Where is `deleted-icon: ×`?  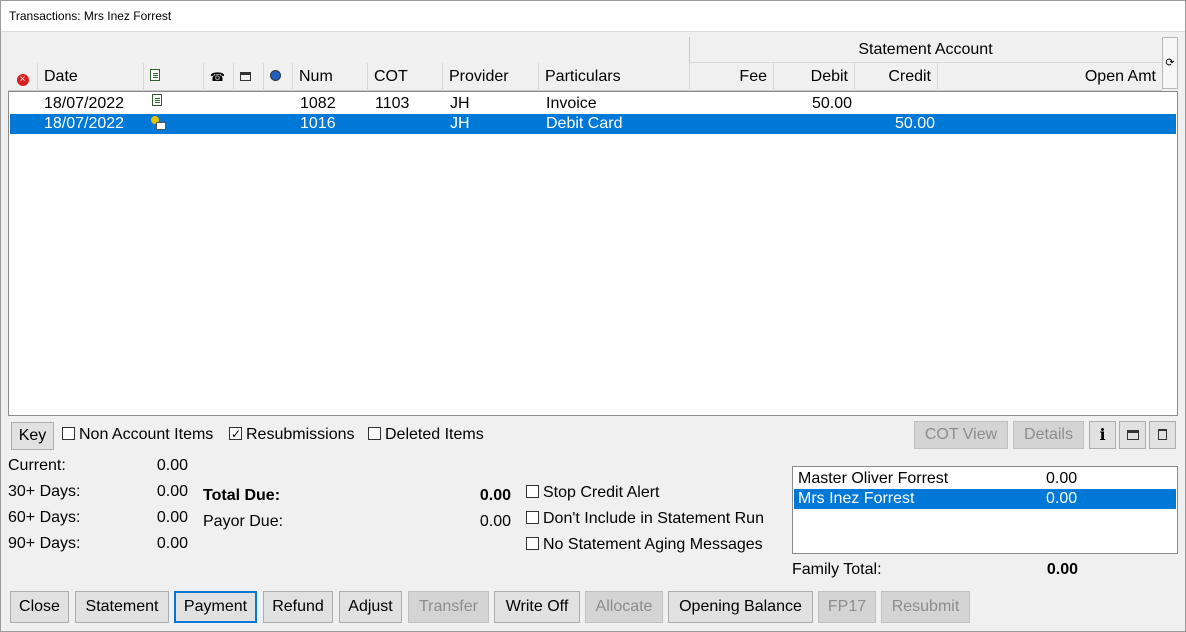 deleted-icon: × is located at coordinates (22, 80).